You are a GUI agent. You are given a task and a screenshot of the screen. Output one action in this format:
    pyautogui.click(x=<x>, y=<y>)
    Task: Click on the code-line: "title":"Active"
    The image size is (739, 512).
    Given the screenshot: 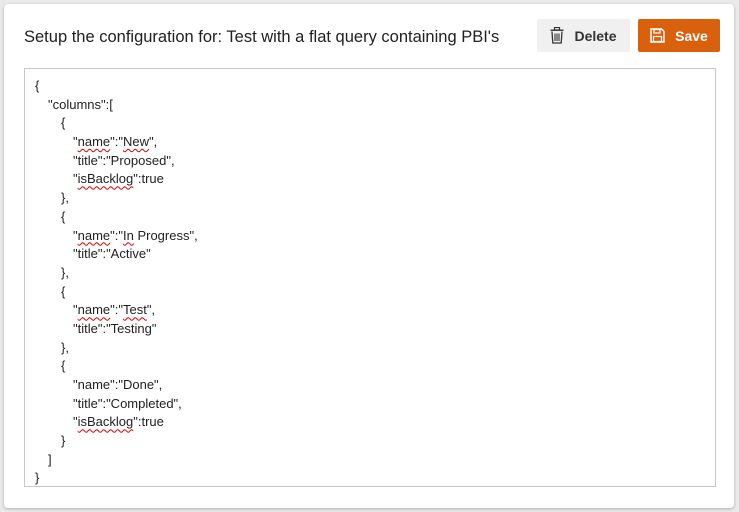 What is the action you would take?
    pyautogui.click(x=116, y=254)
    